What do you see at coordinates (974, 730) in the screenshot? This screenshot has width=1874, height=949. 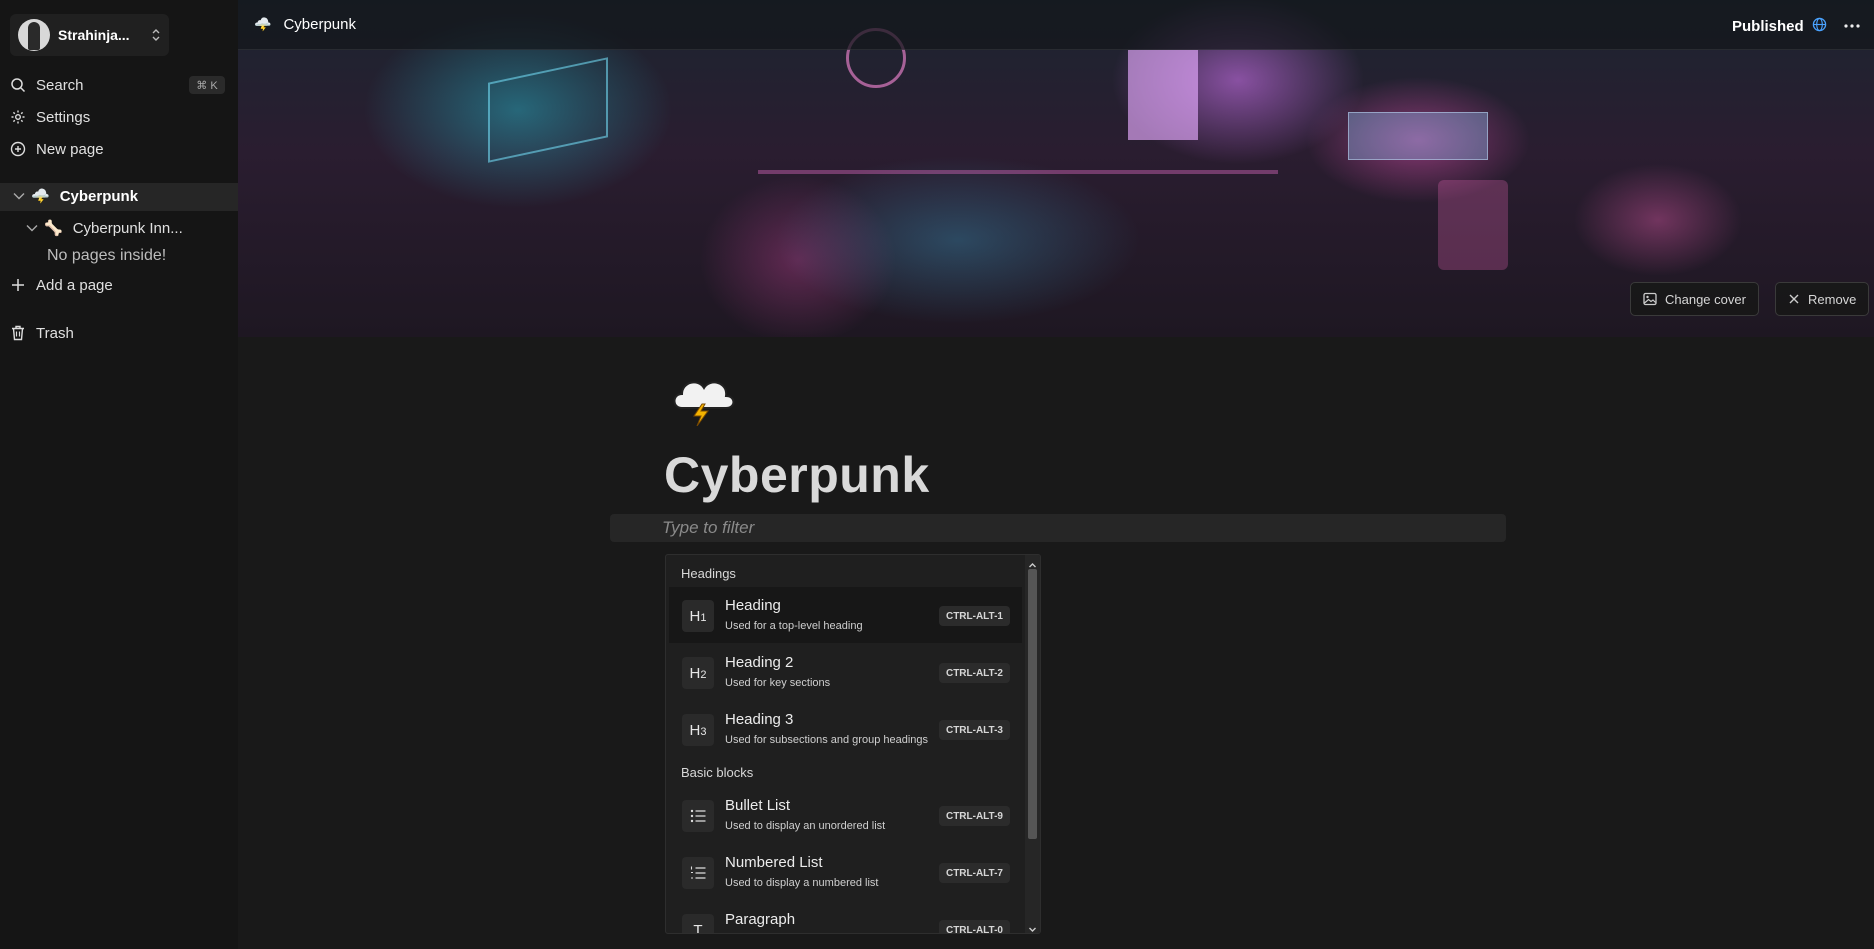 I see `shortcut-badge: CTRL-ALT-3` at bounding box center [974, 730].